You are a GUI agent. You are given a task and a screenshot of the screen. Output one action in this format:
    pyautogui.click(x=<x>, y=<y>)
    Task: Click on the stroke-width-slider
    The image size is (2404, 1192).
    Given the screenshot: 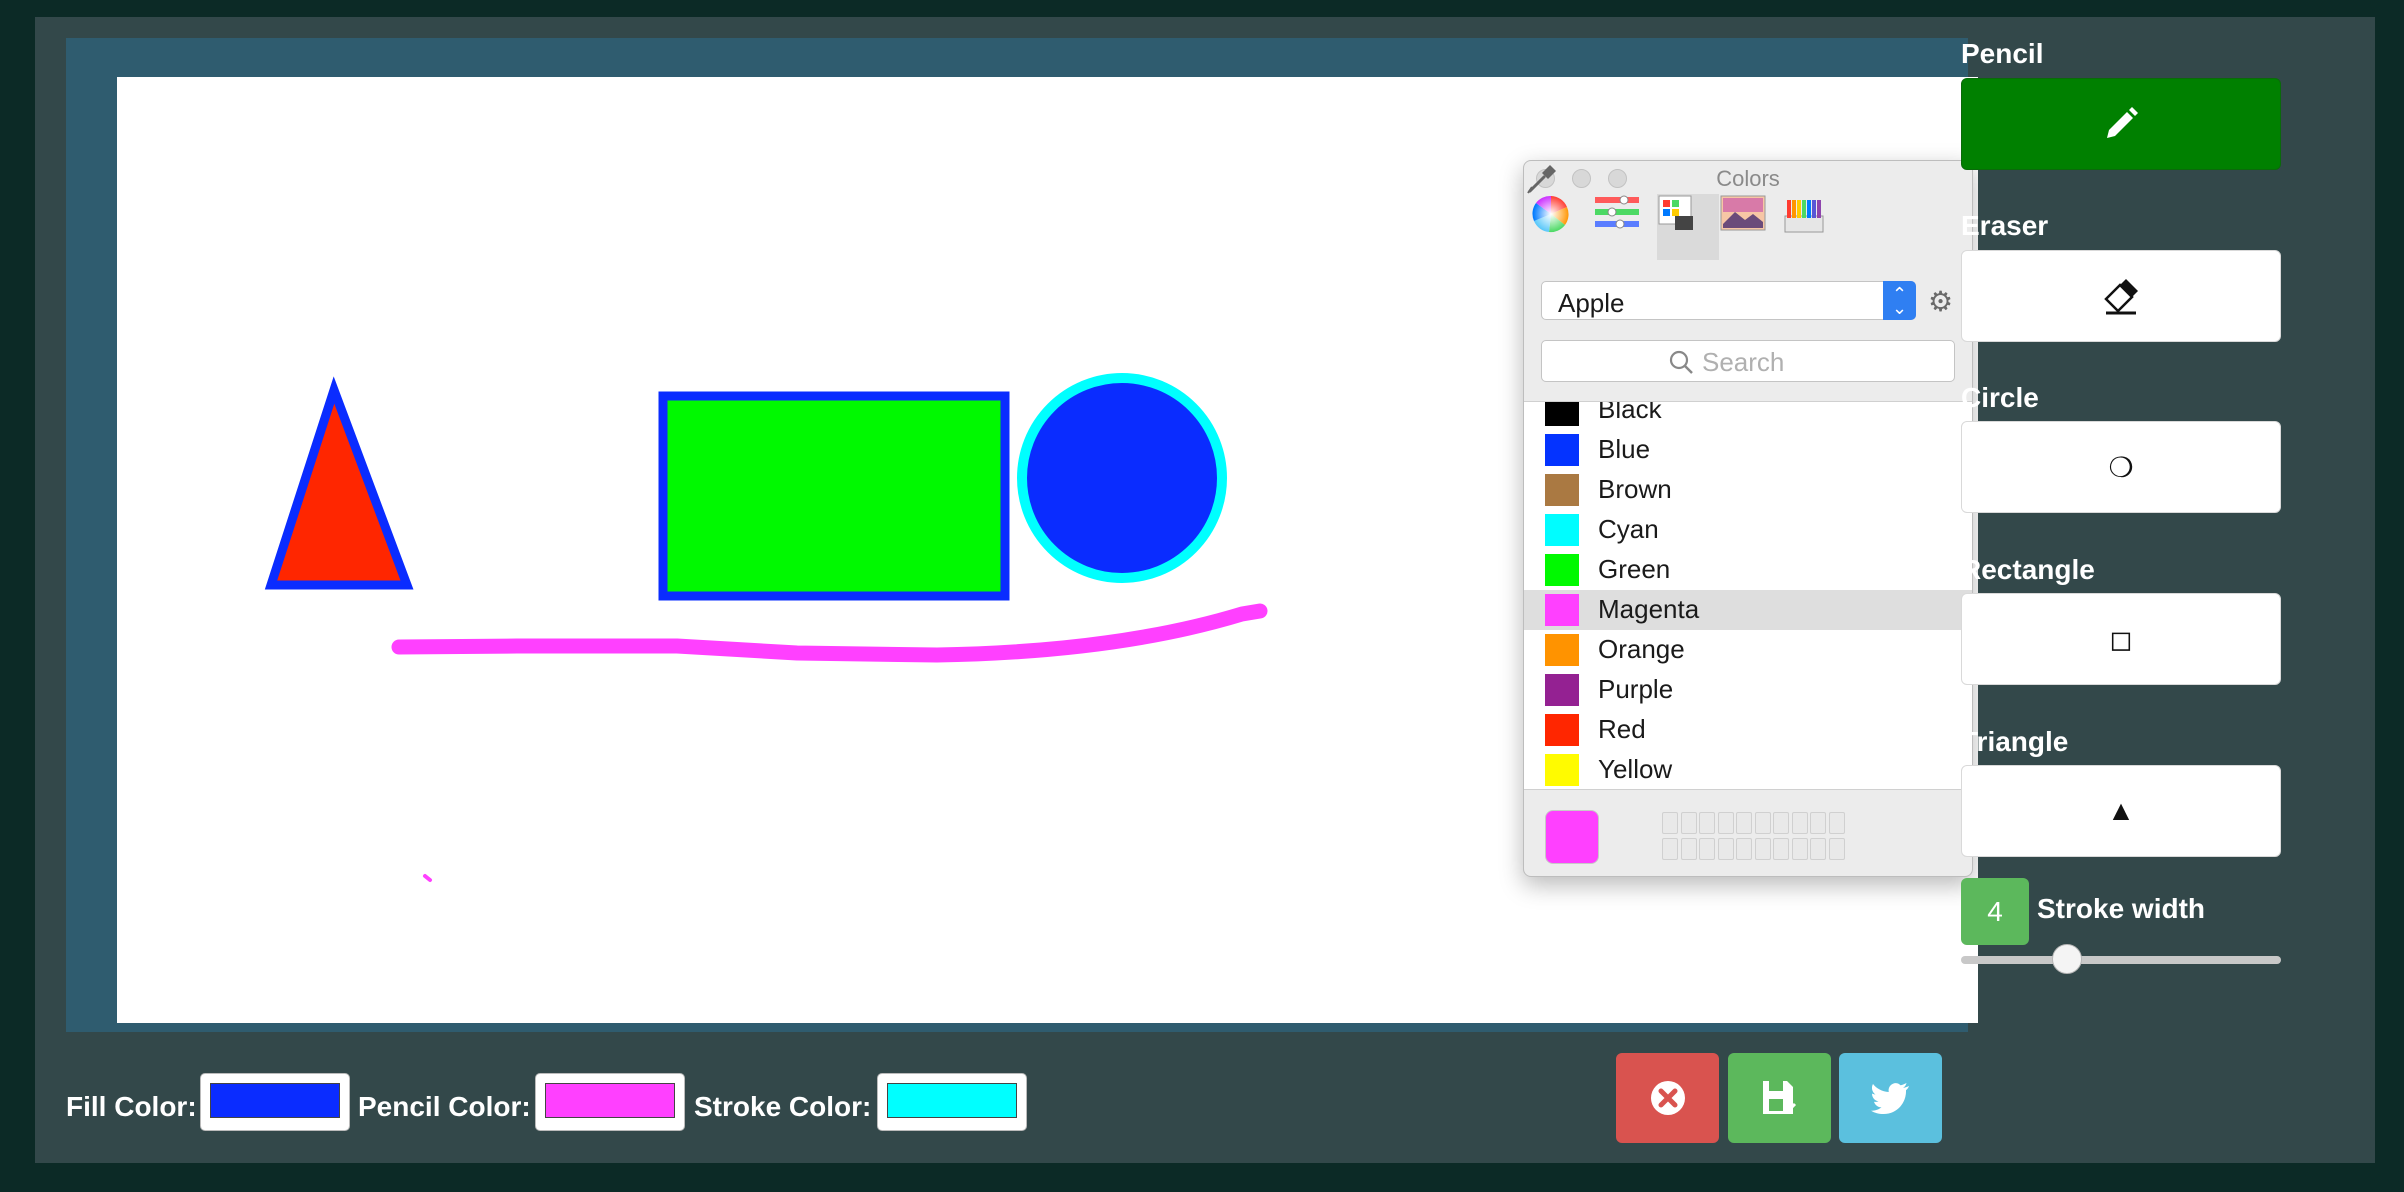 What is the action you would take?
    pyautogui.click(x=2121, y=960)
    